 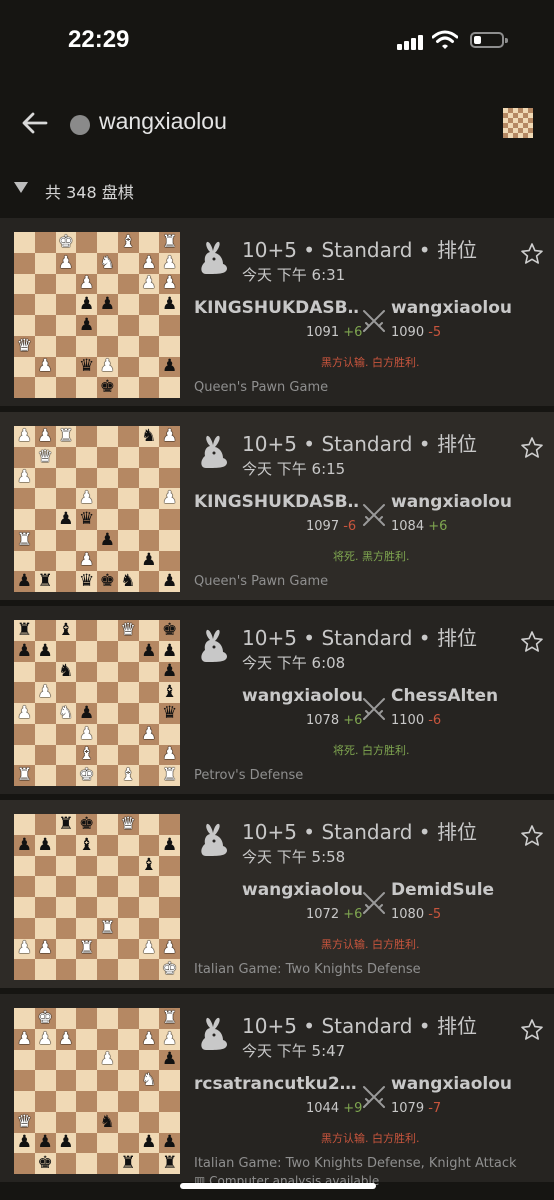 I want to click on black-rating-diff: -6, so click(x=435, y=720).